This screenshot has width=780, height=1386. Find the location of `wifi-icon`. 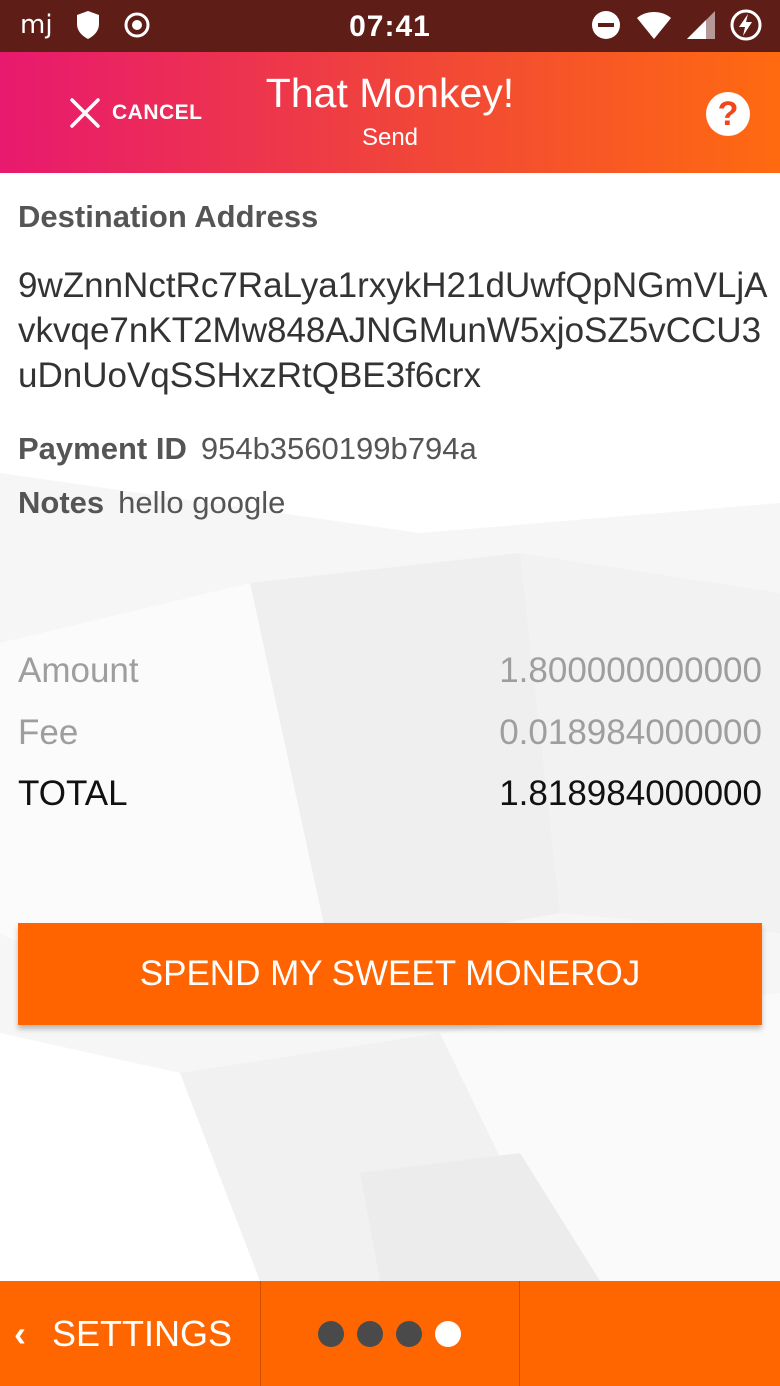

wifi-icon is located at coordinates (654, 25).